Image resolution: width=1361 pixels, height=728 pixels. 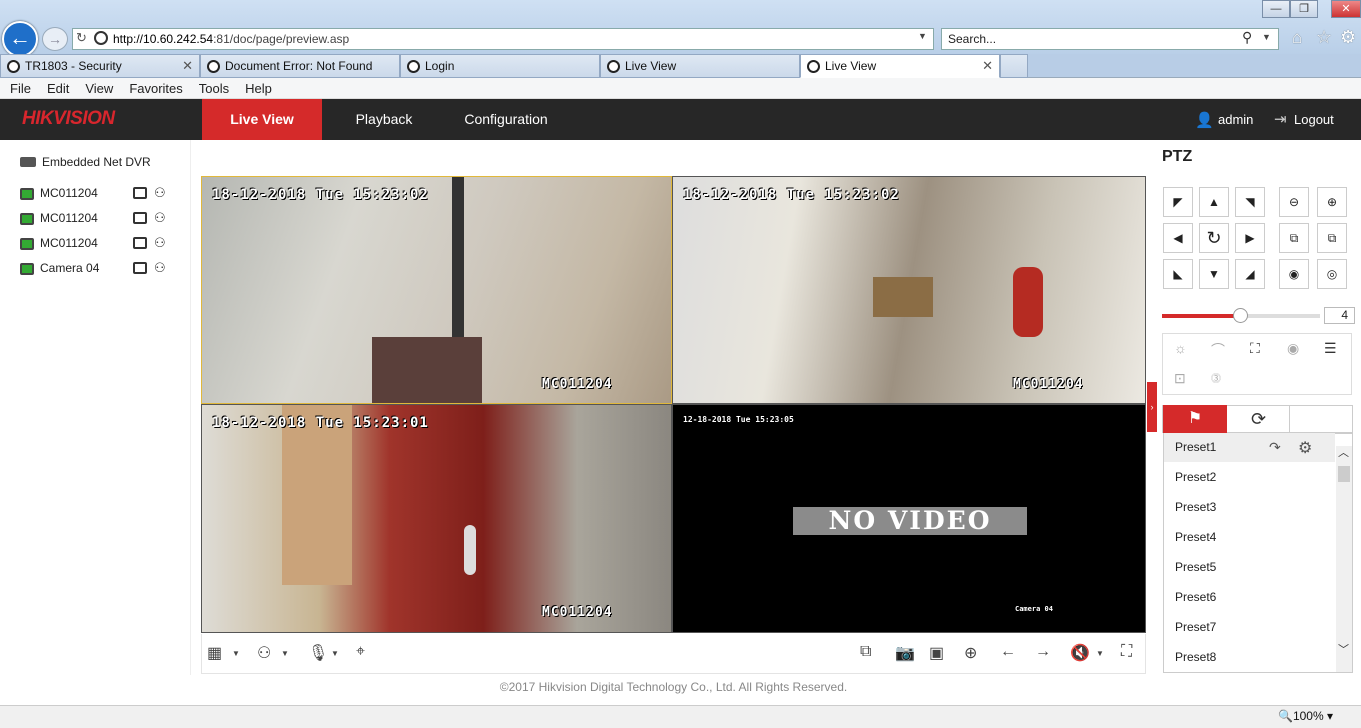 I want to click on 3d-zoom-icon: ⊡, so click(x=1180, y=378).